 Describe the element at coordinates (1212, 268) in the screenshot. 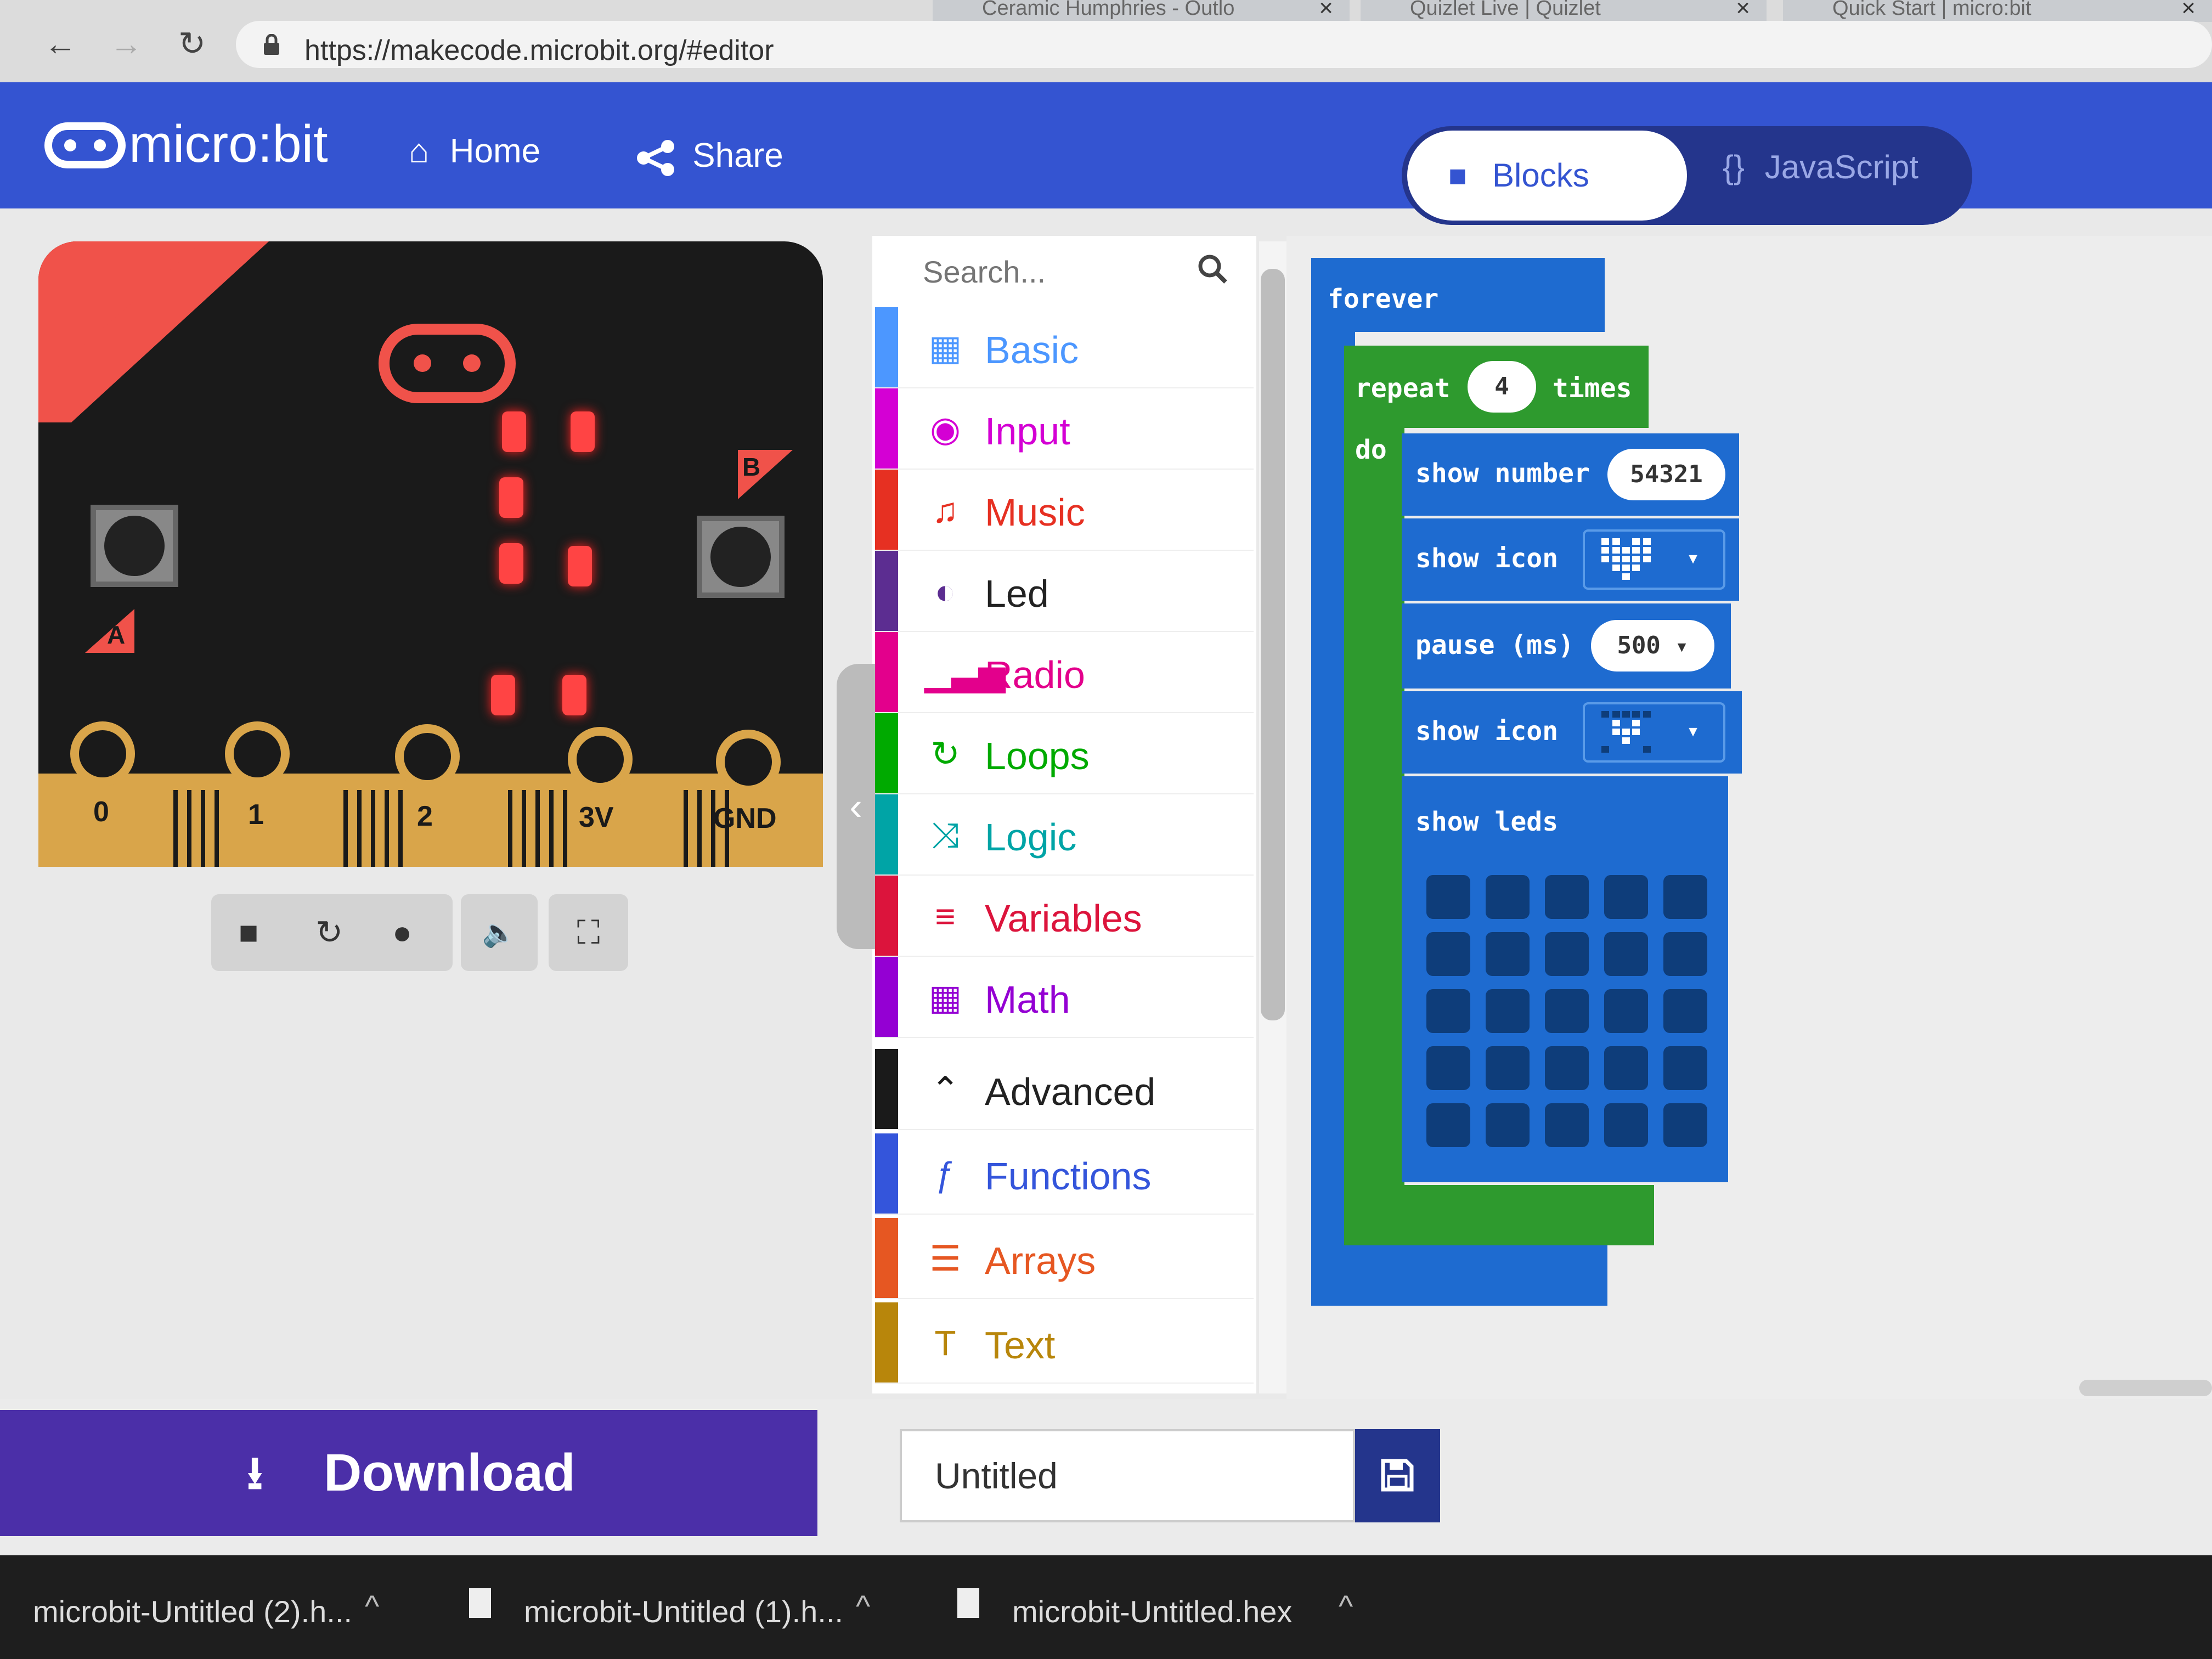

I see `search-icon` at that location.